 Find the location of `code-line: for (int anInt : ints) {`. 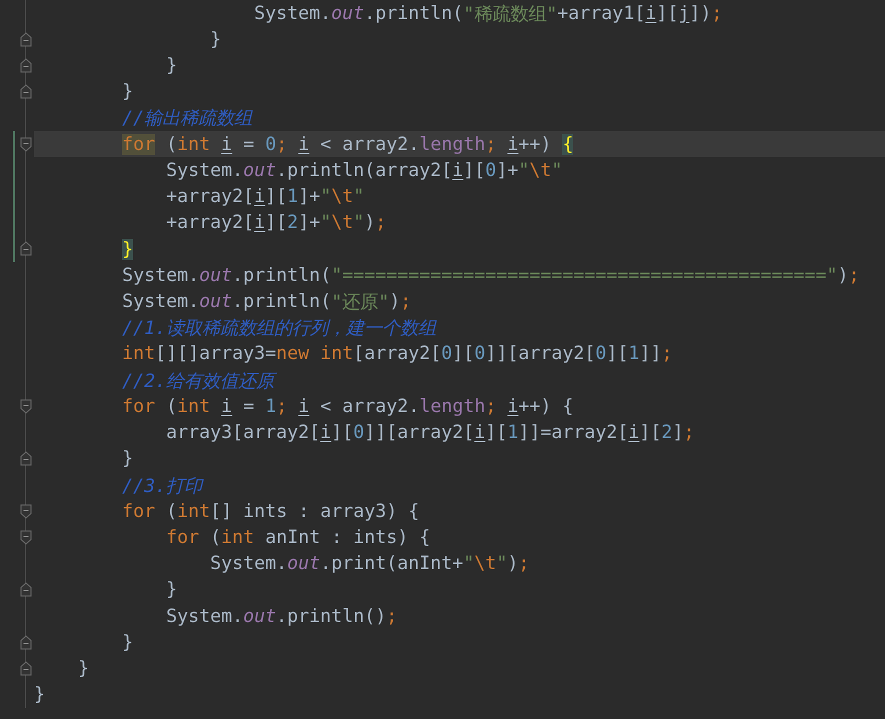

code-line: for (int anInt : ints) { is located at coordinates (298, 538).